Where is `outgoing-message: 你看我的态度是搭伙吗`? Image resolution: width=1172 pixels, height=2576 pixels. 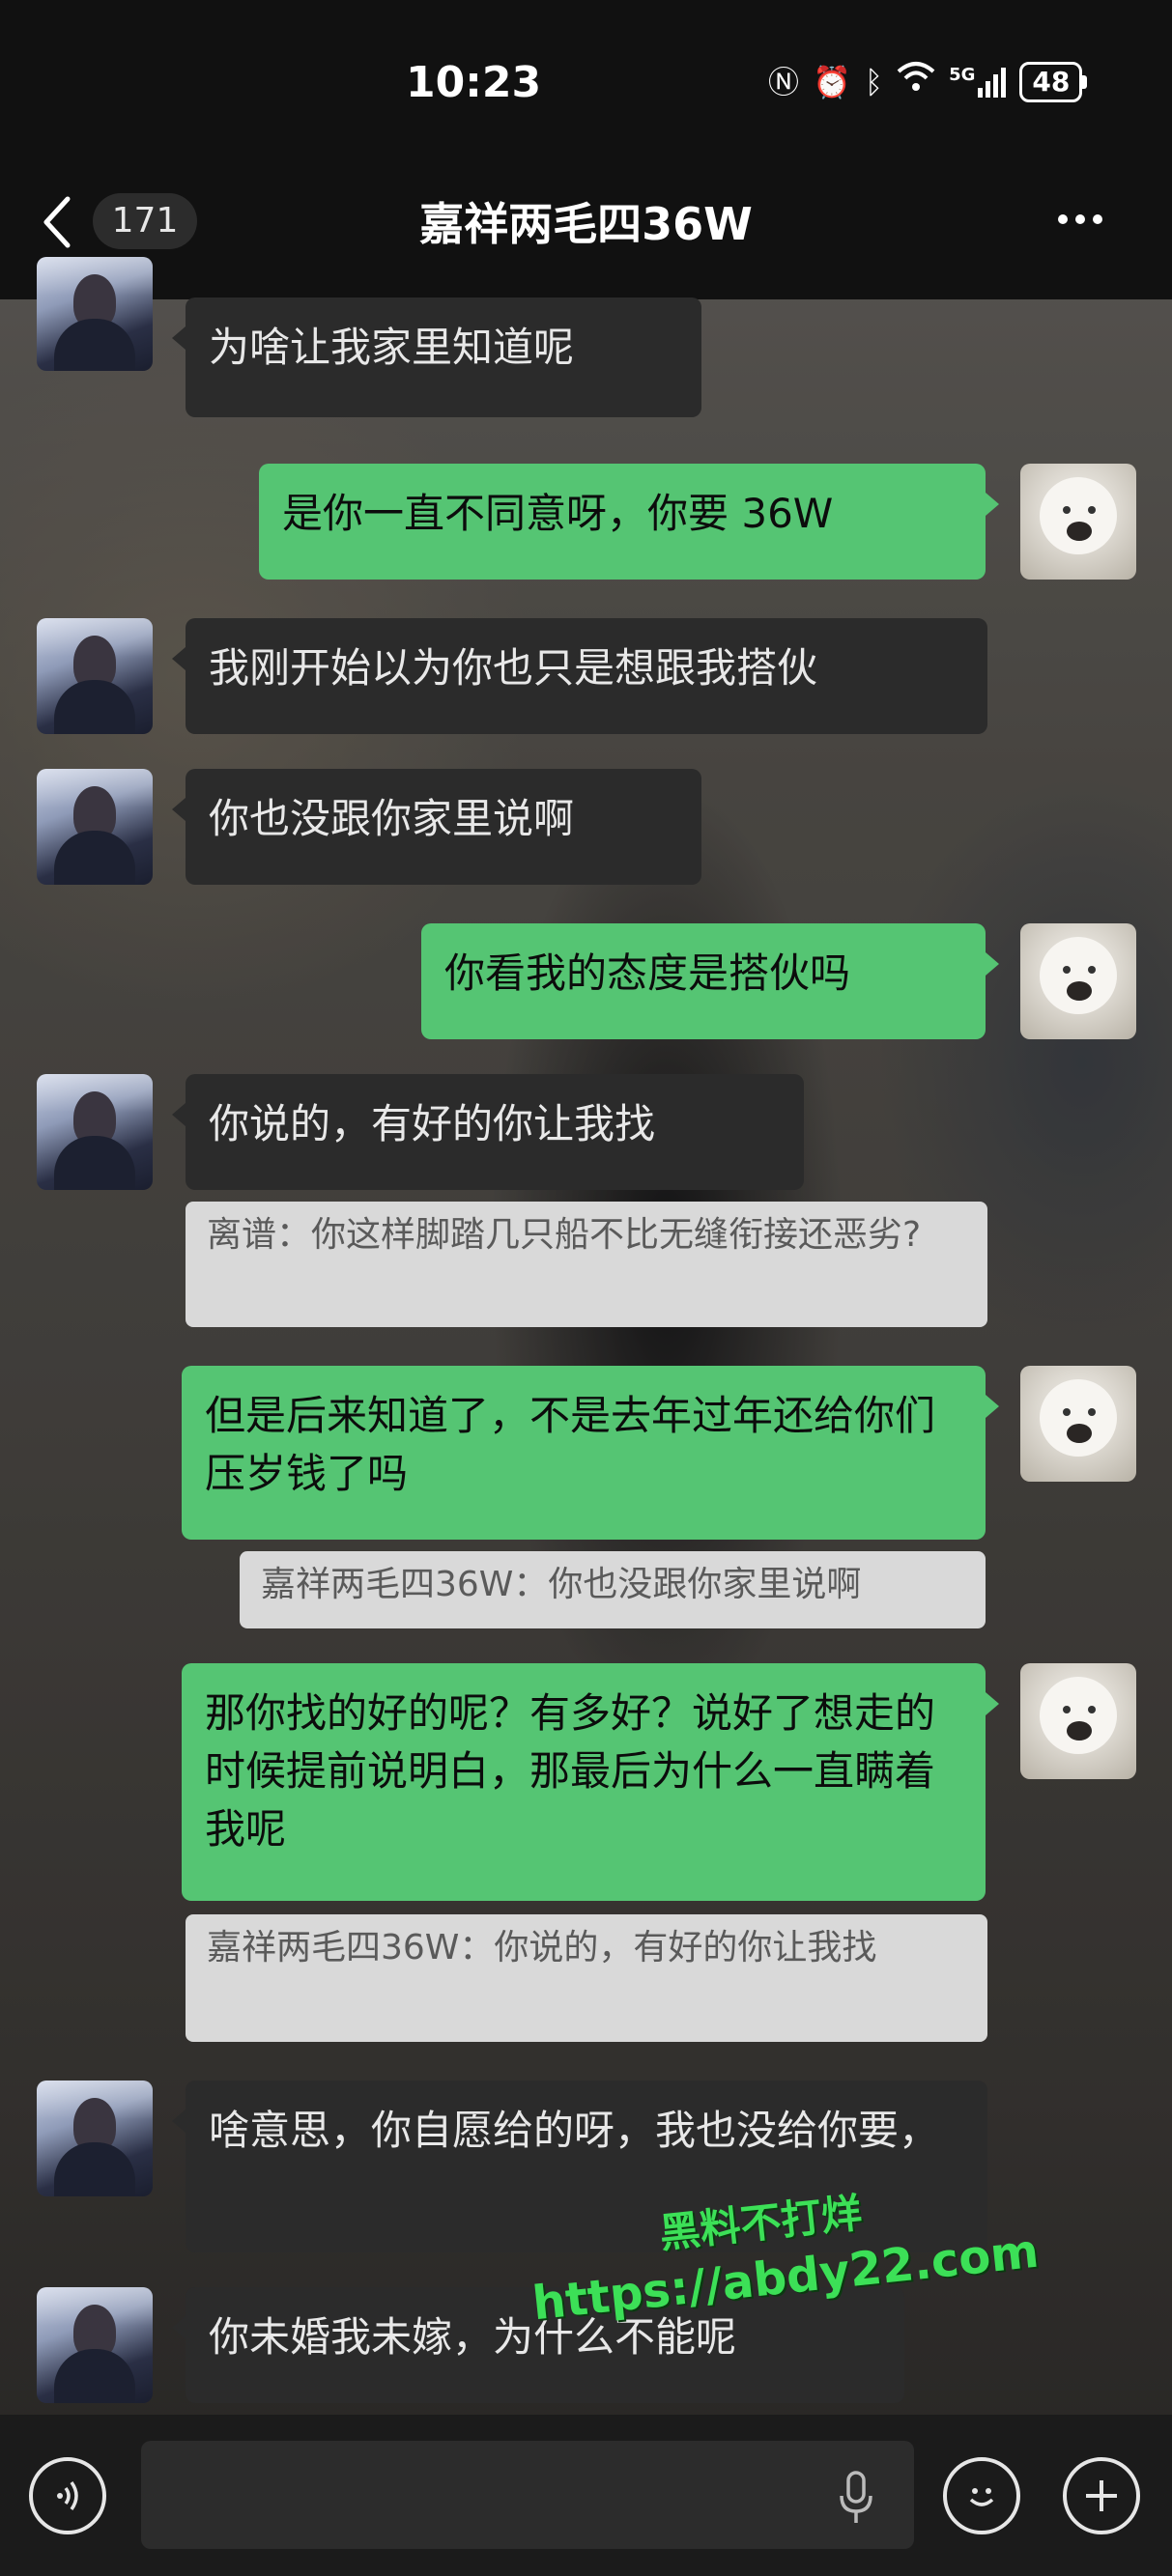
outgoing-message: 你看我的态度是搭伙吗 is located at coordinates (710, 981).